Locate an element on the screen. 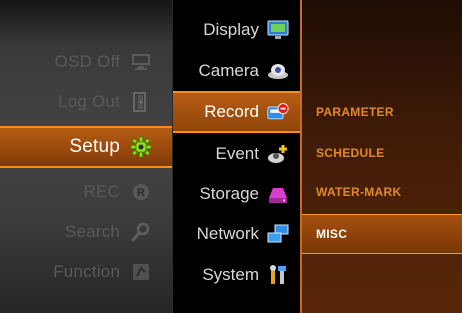  menu-item-label: REC is located at coordinates (101, 191).